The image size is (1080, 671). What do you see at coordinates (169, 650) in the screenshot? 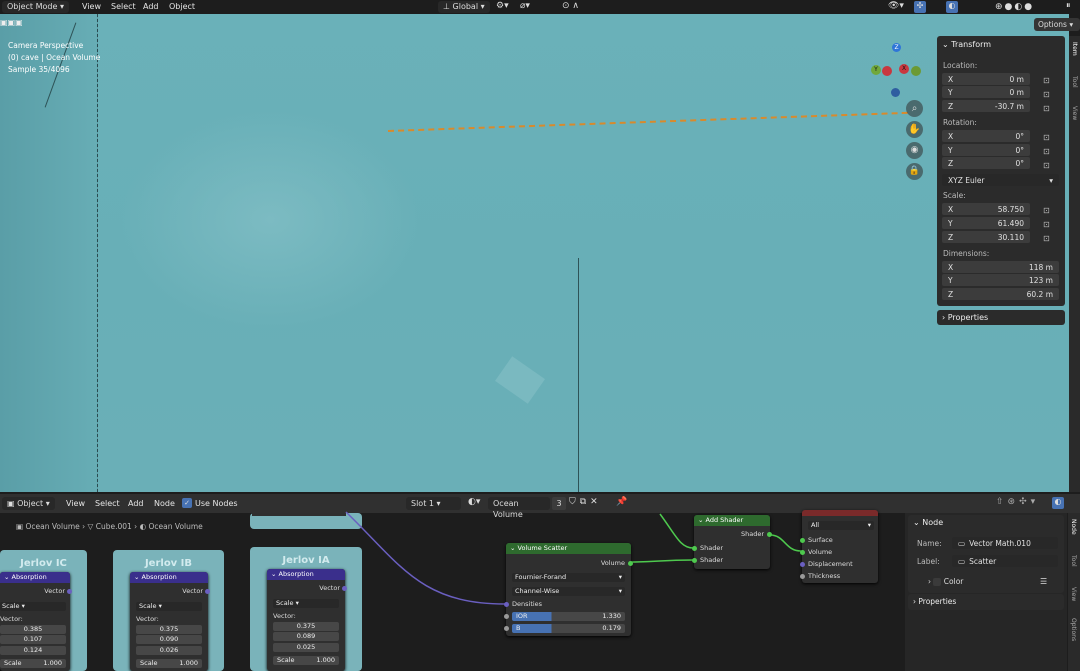
I see `vector-z-field: 0.026` at bounding box center [169, 650].